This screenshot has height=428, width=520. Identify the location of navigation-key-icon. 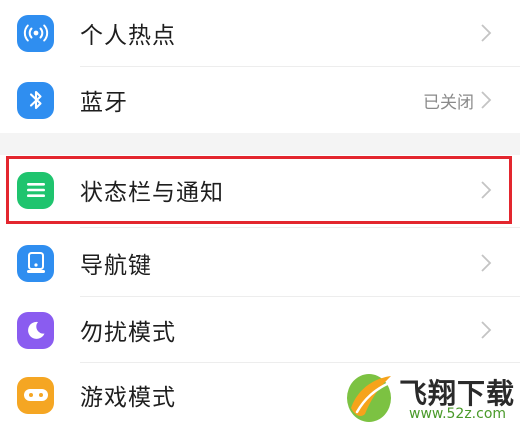
(35, 263).